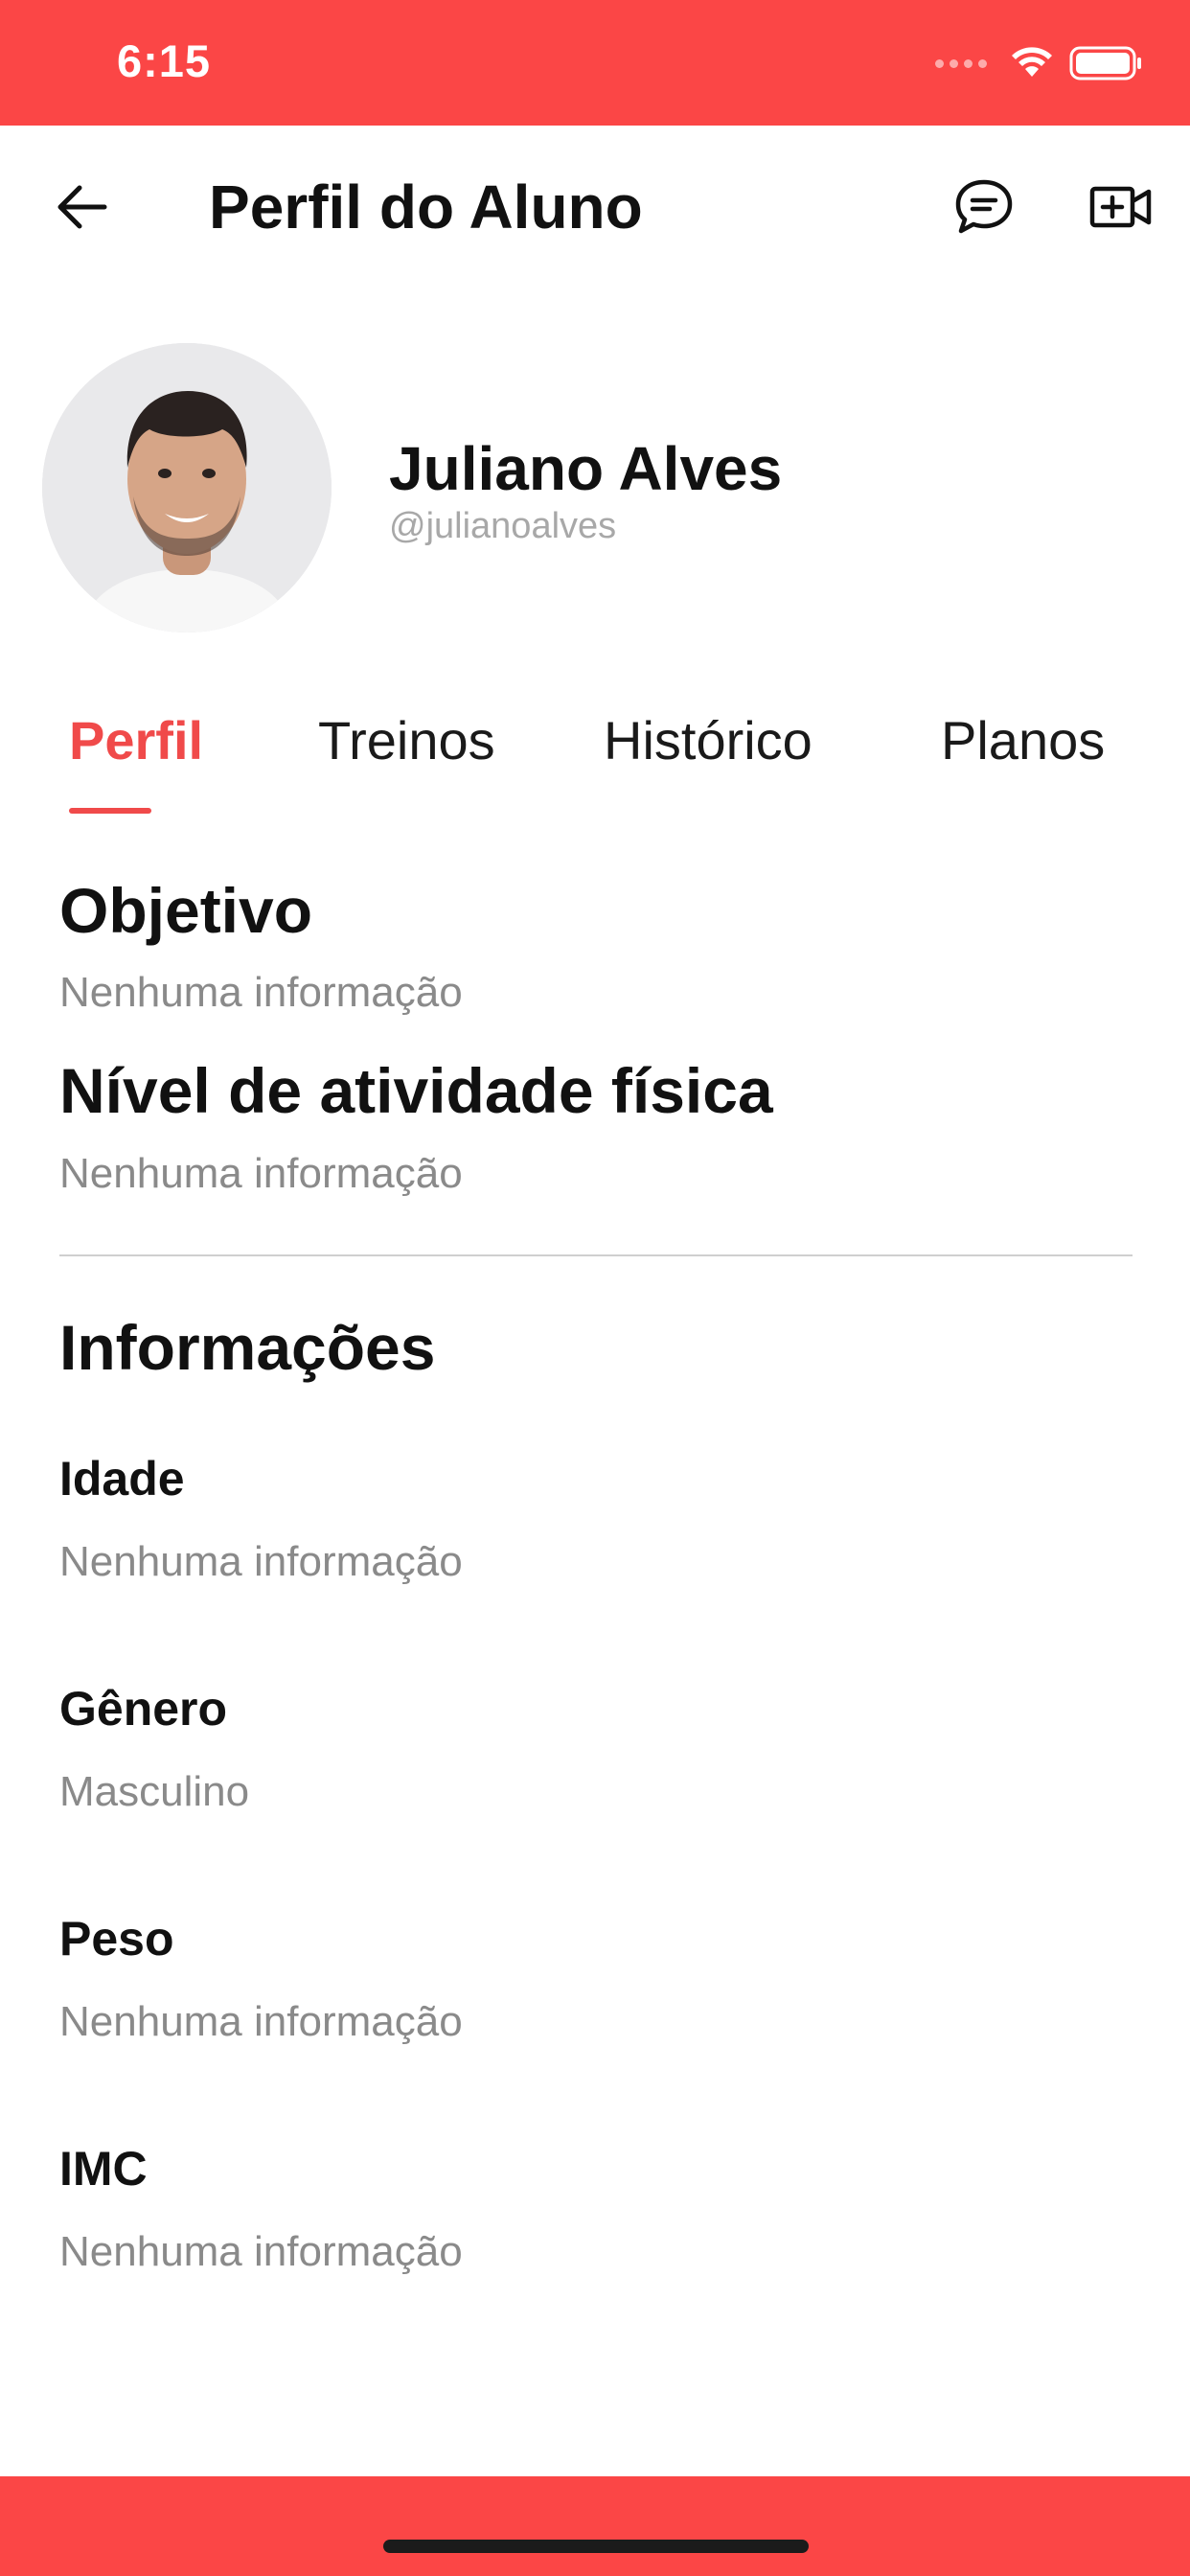 Image resolution: width=1190 pixels, height=2576 pixels. I want to click on video-call-button, so click(1121, 207).